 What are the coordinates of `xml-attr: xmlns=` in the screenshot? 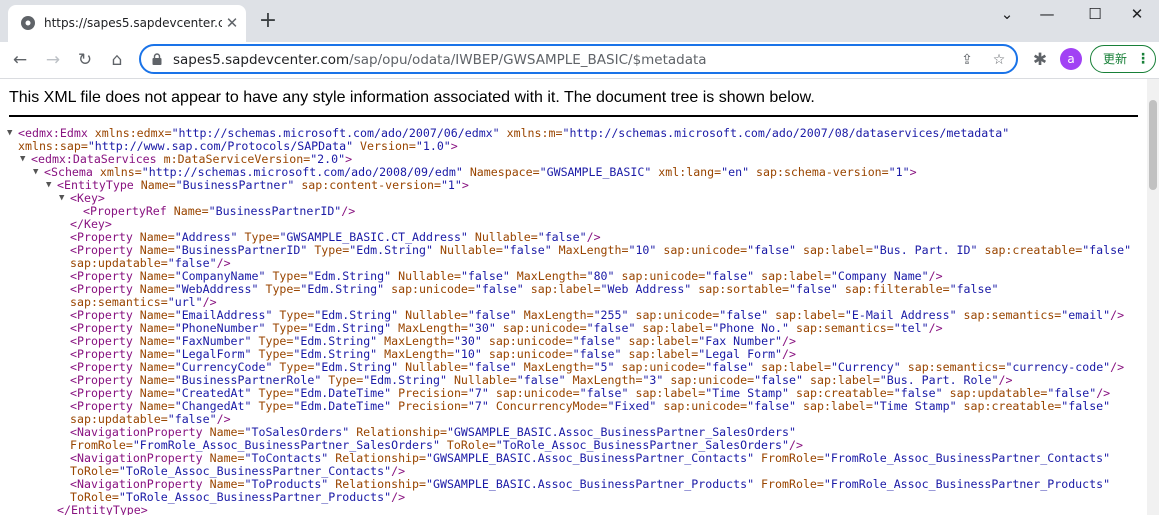 It's located at (117, 172).